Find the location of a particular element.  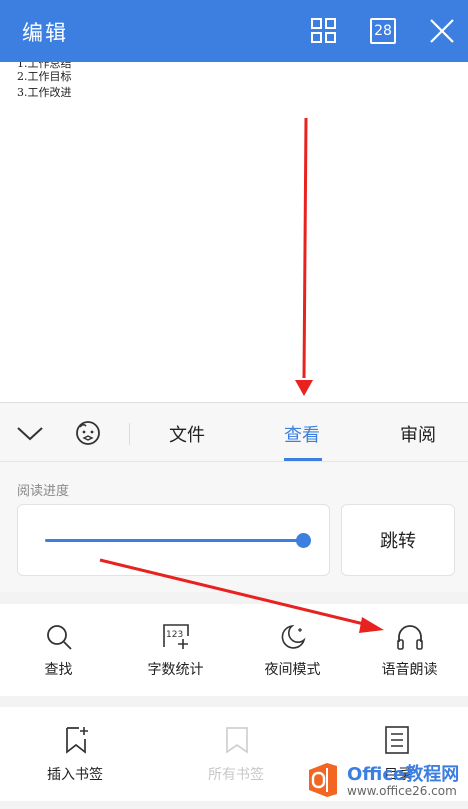

read-aloud-button: 语音朗读 is located at coordinates (409, 650).